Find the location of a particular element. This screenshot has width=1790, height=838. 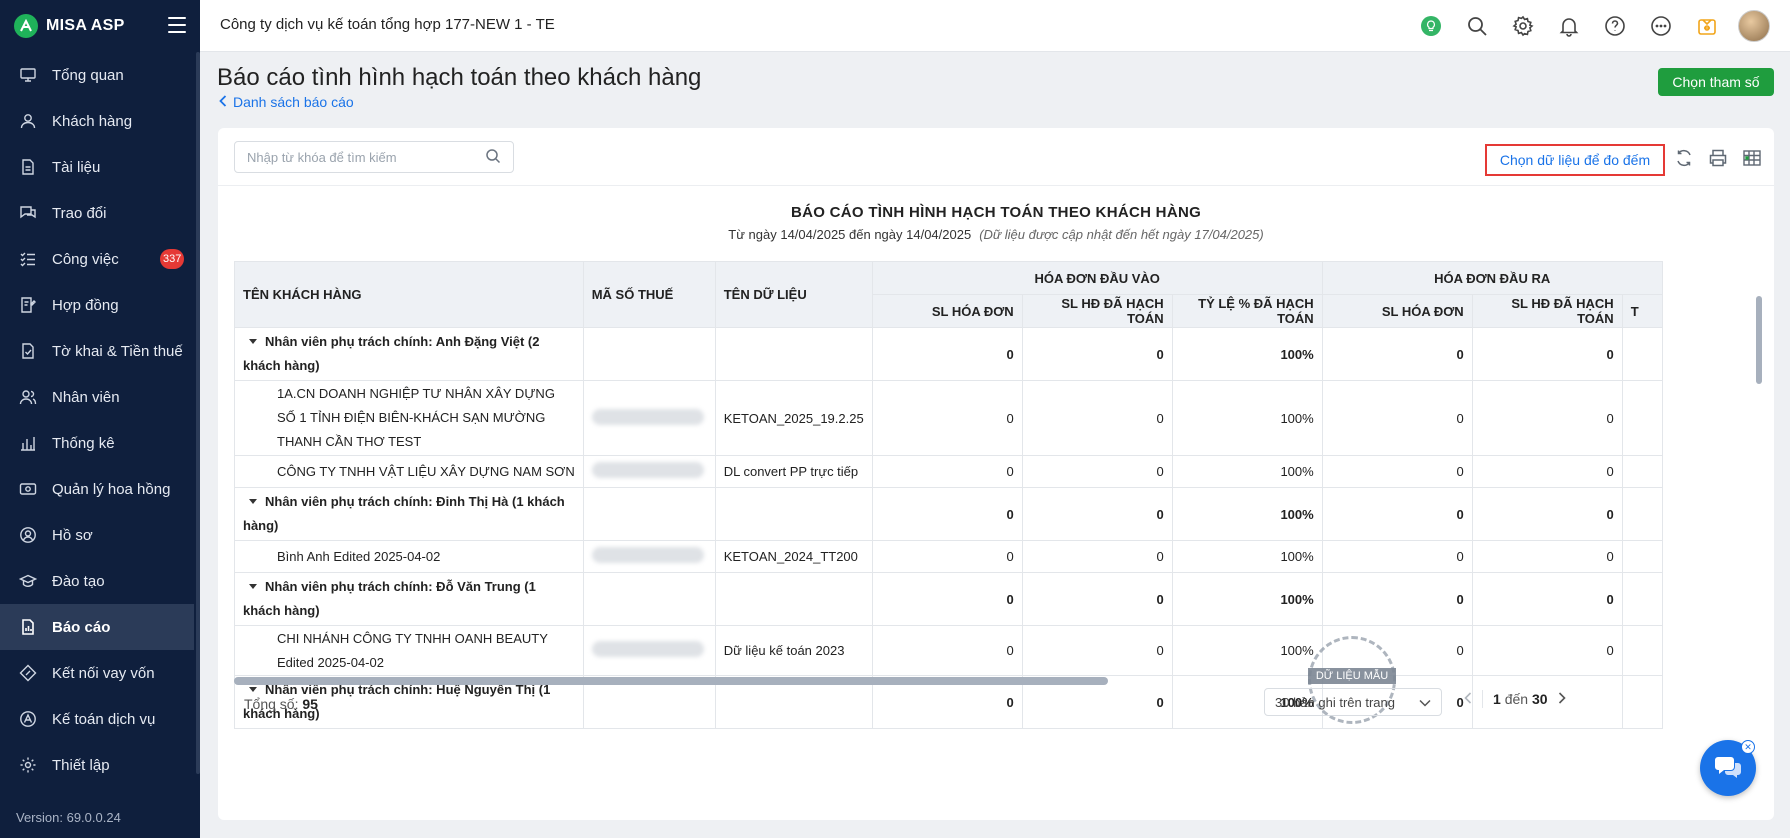

pager-divider is located at coordinates (1482, 699).